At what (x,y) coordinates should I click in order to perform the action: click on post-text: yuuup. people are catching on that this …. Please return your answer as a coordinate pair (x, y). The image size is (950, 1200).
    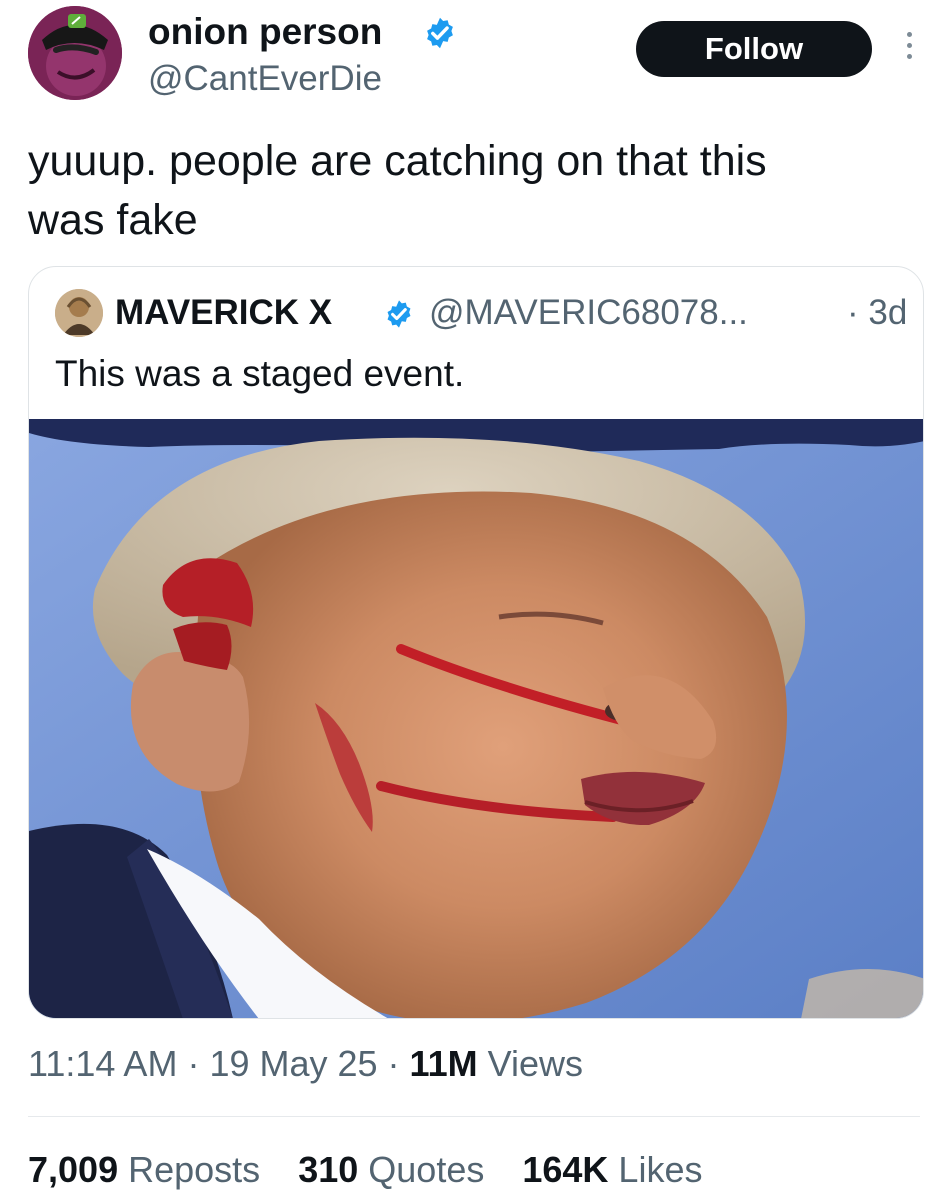
    Looking at the image, I should click on (397, 190).